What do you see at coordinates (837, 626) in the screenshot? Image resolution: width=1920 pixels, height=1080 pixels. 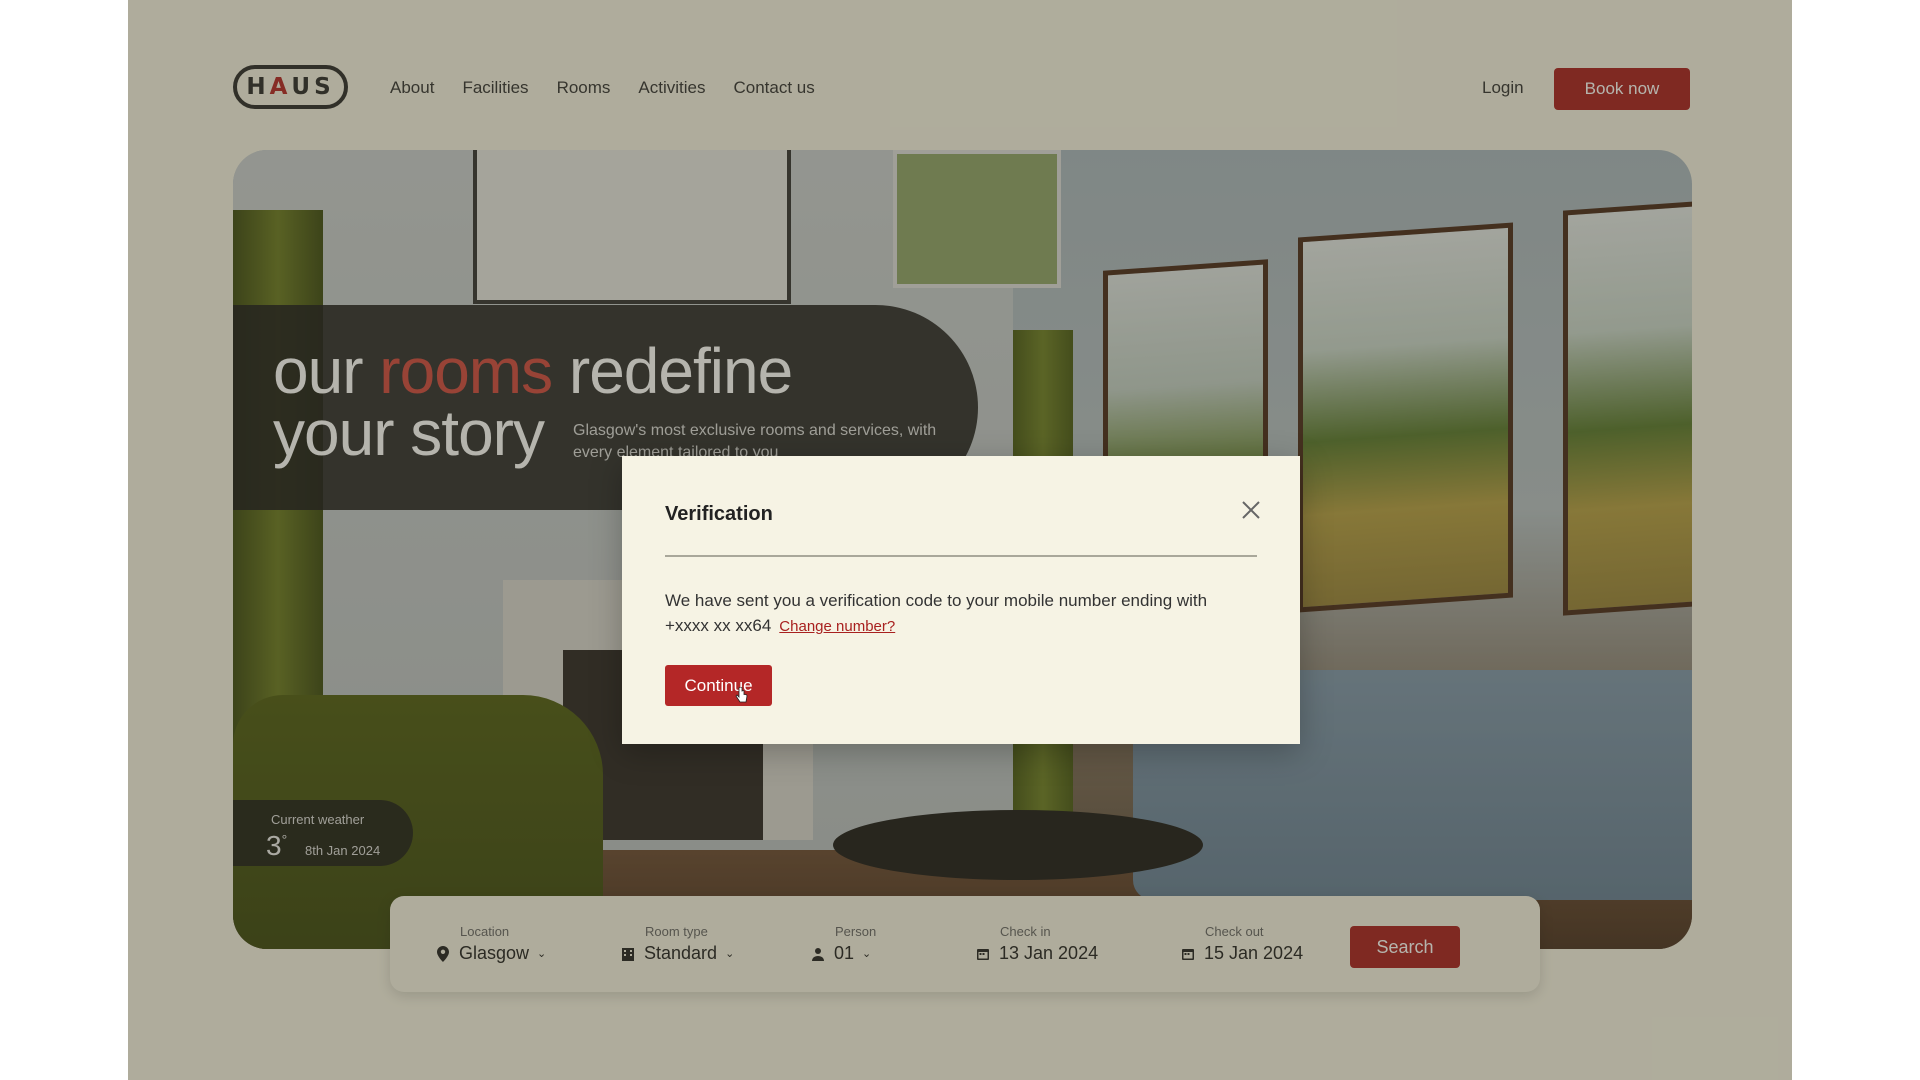 I see `change-number-link: Change number?` at bounding box center [837, 626].